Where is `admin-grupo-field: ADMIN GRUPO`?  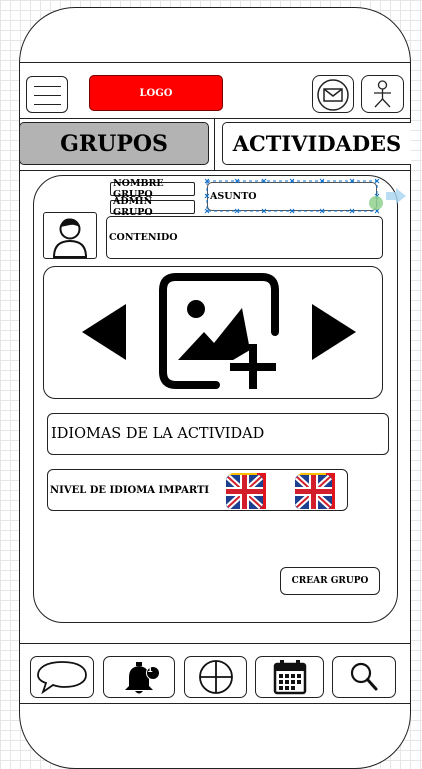
admin-grupo-field: ADMIN GRUPO is located at coordinates (152, 207).